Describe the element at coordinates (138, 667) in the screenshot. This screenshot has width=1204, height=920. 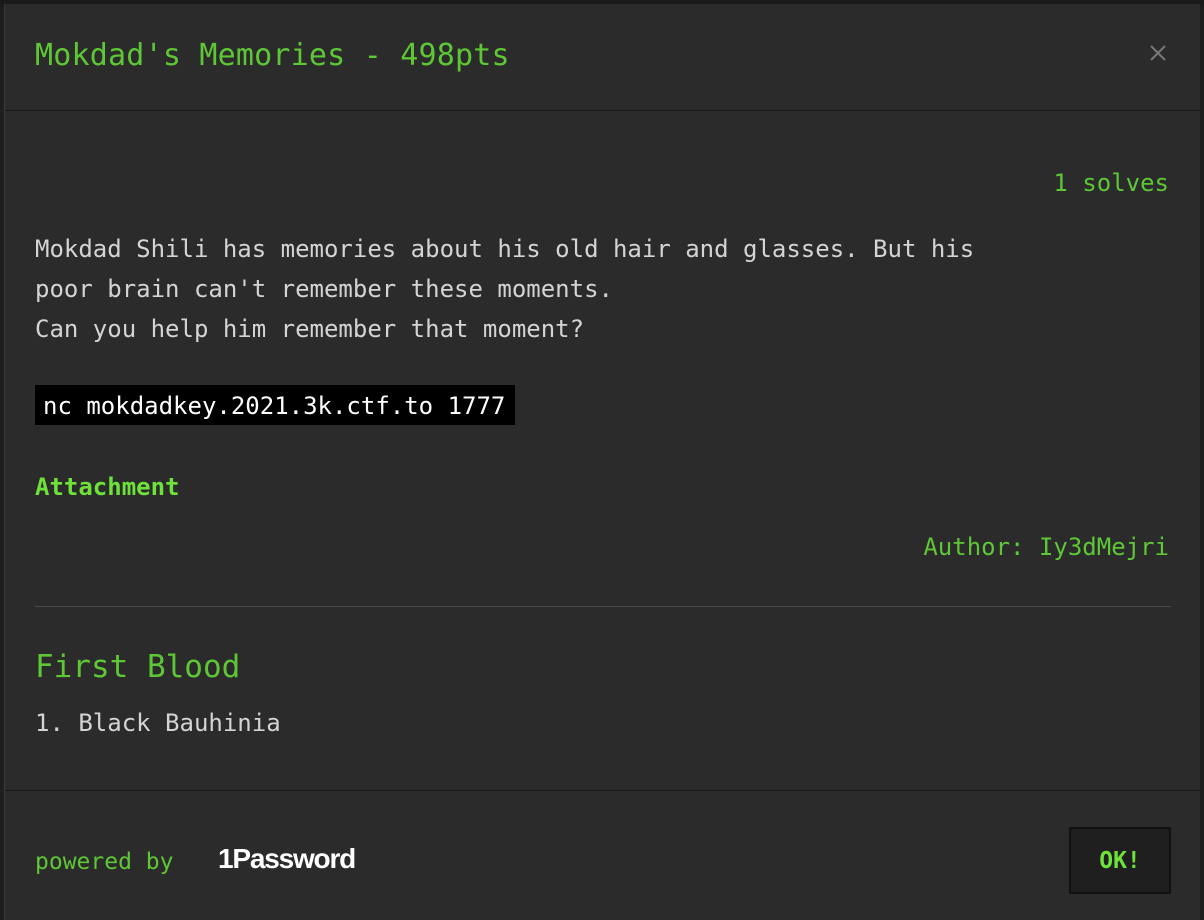
I see `first-blood-heading: First Blood` at that location.